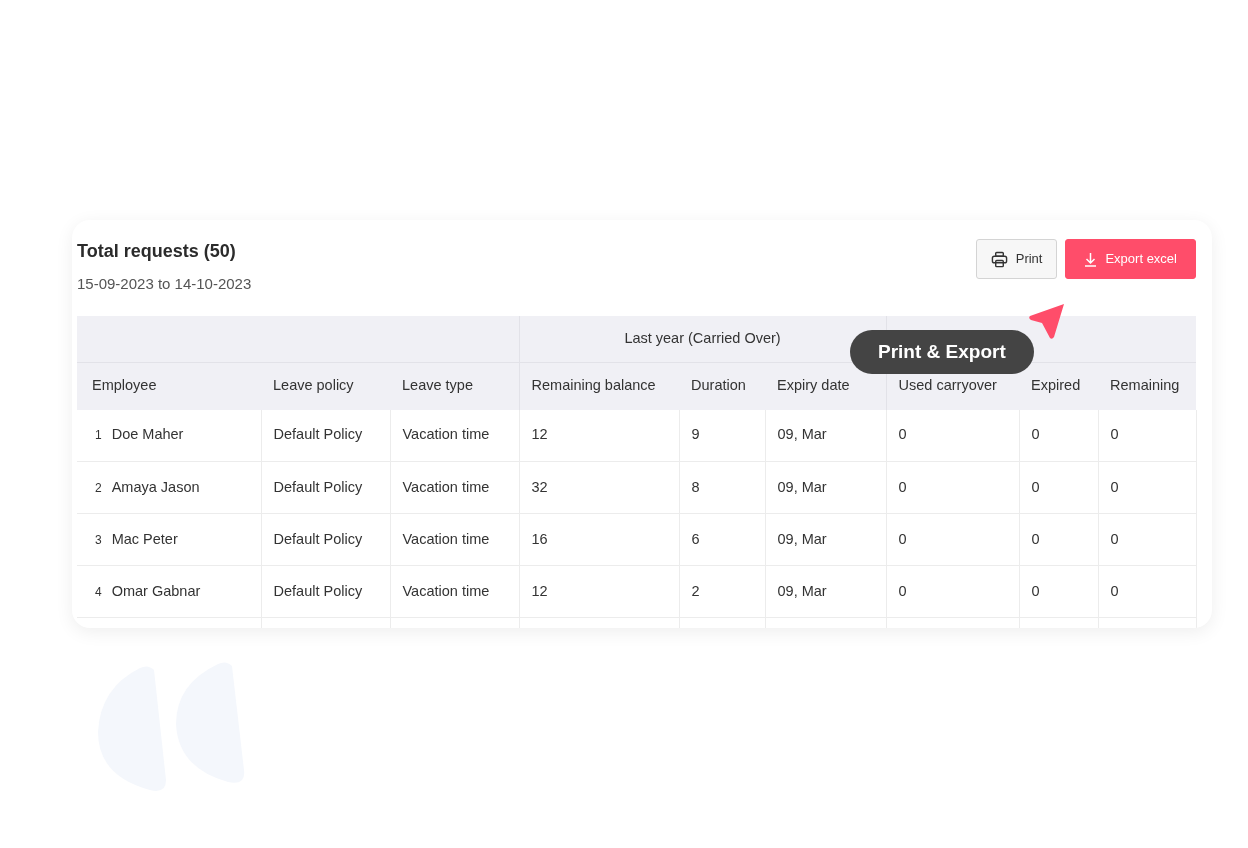 Image resolution: width=1248 pixels, height=848 pixels. I want to click on employee-name: Doe Maher, so click(147, 434).